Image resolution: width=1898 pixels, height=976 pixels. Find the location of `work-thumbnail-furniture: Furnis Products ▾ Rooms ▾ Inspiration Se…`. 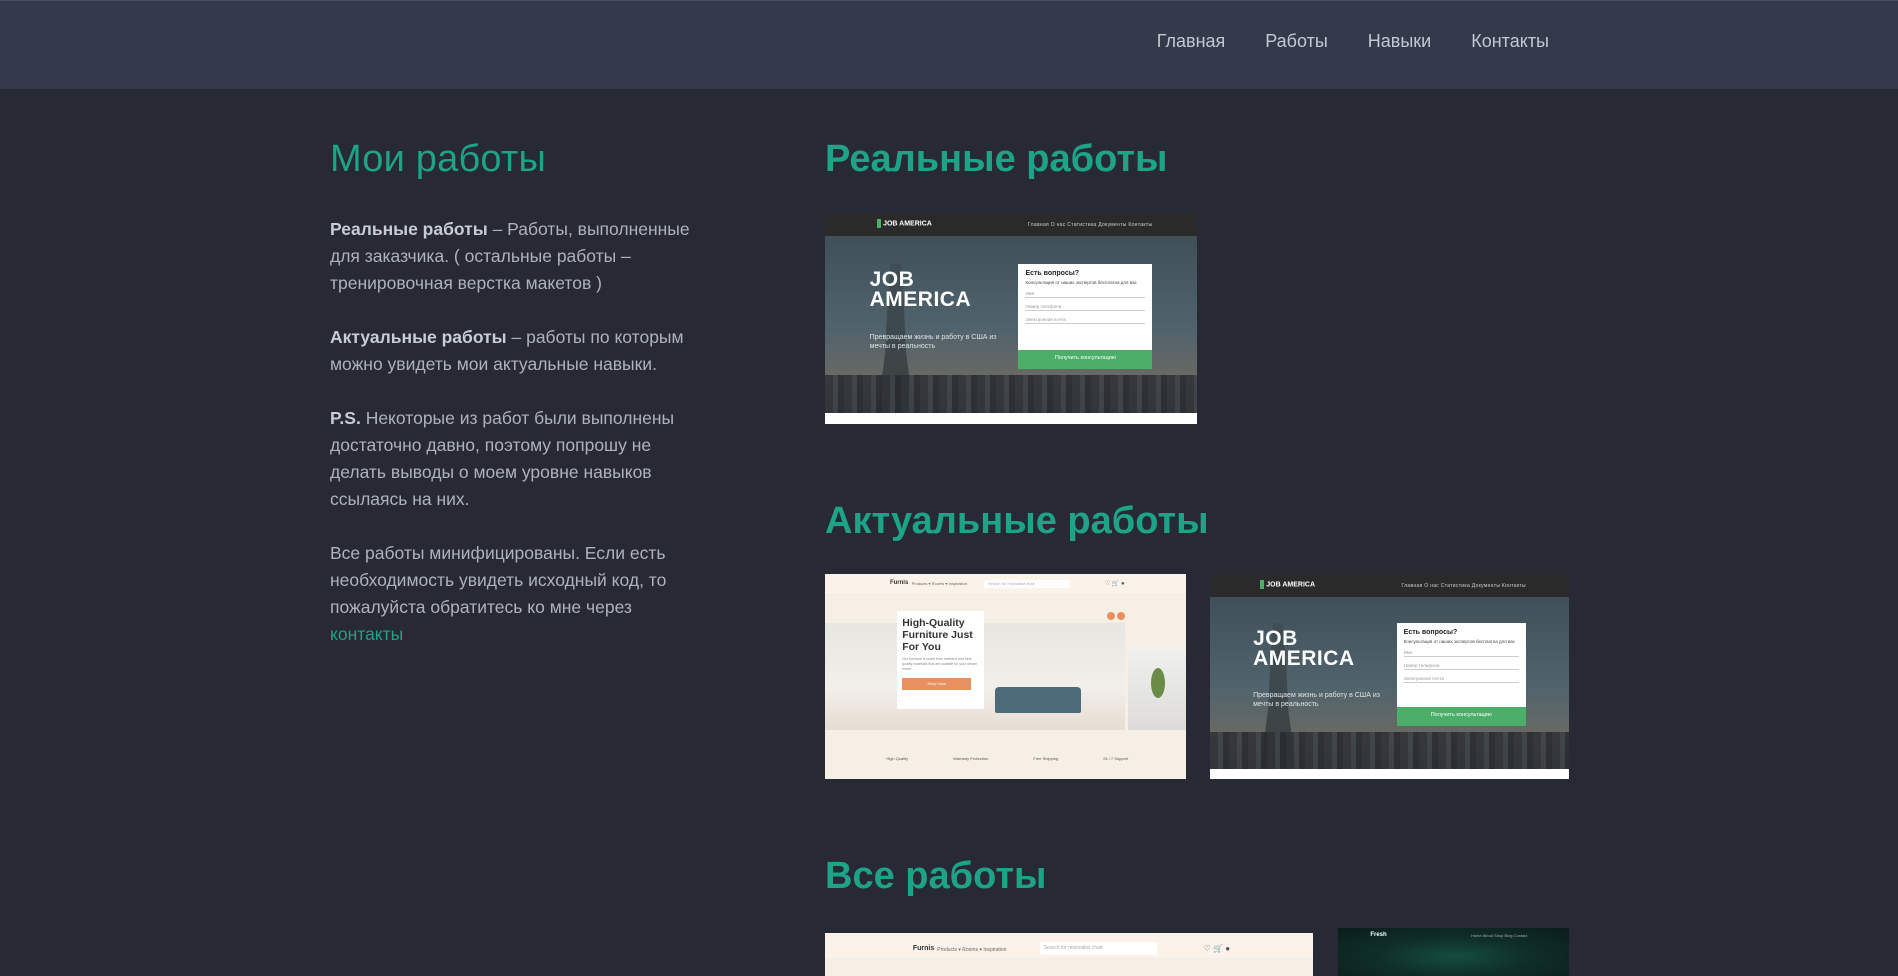

work-thumbnail-furniture: Furnis Products ▾ Rooms ▾ Inspiration Se… is located at coordinates (1005, 676).